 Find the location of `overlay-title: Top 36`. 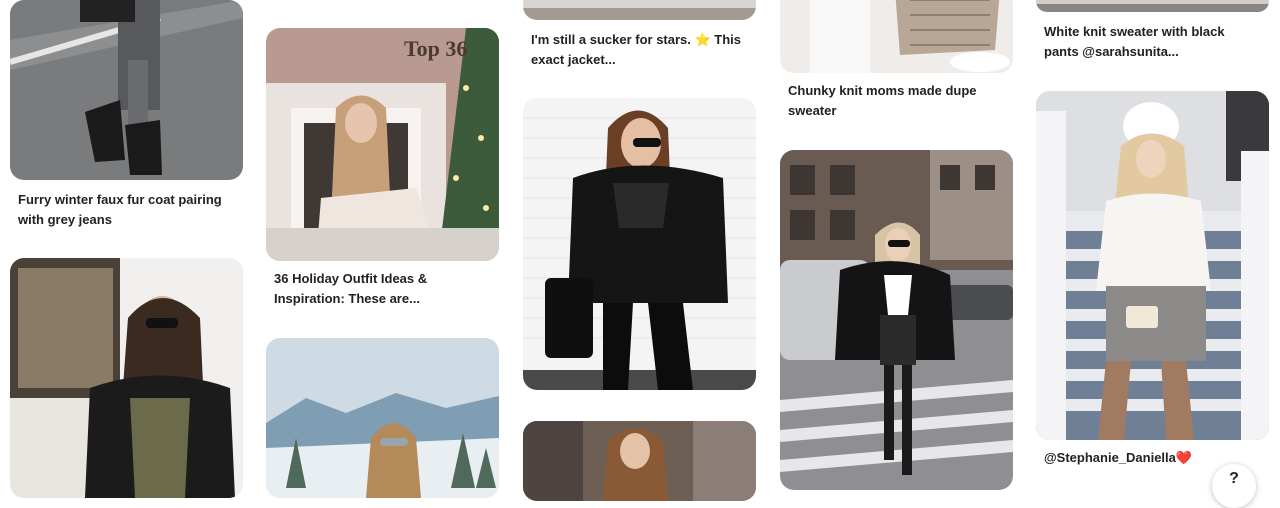

overlay-title: Top 36 is located at coordinates (435, 48).